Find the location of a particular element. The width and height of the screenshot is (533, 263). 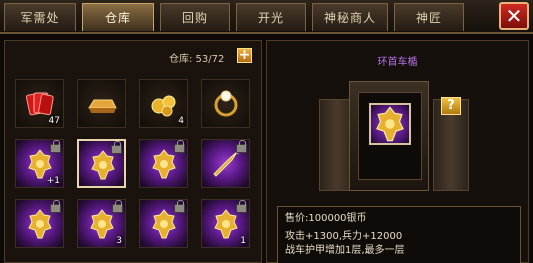

item-quantity: 4 is located at coordinates (181, 121).